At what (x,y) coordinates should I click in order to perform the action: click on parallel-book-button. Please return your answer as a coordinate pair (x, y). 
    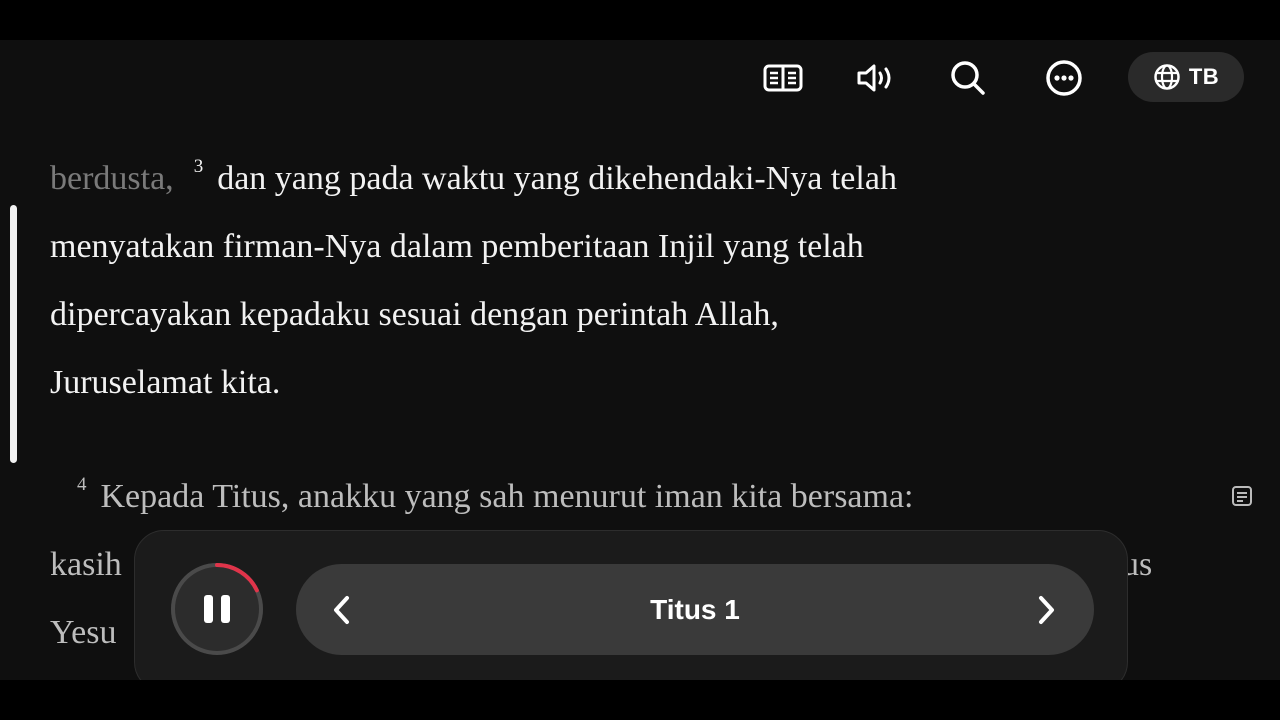
    Looking at the image, I should click on (783, 78).